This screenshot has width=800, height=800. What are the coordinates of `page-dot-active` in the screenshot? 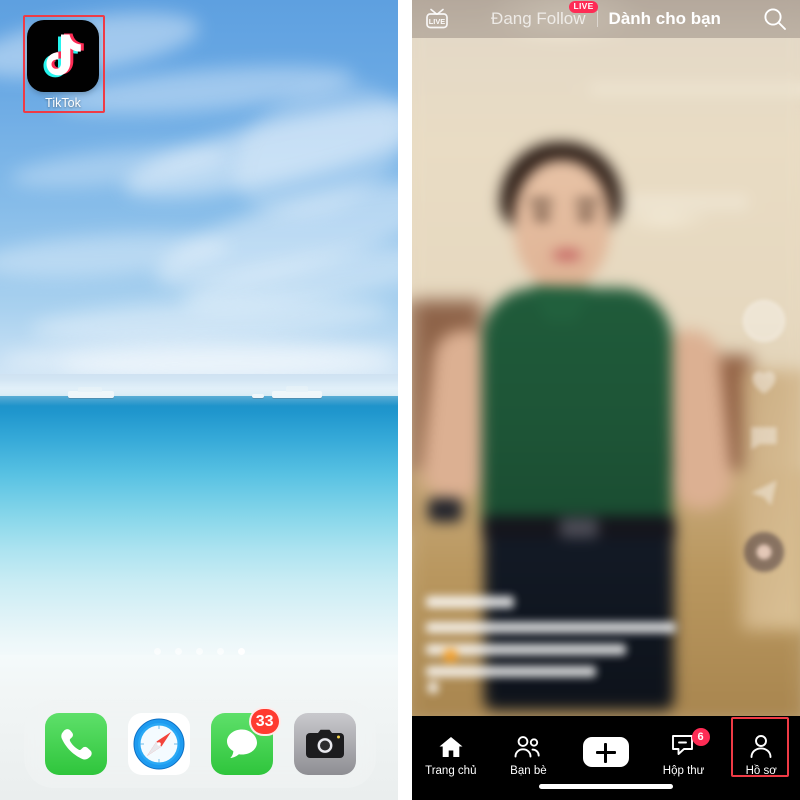 It's located at (241, 651).